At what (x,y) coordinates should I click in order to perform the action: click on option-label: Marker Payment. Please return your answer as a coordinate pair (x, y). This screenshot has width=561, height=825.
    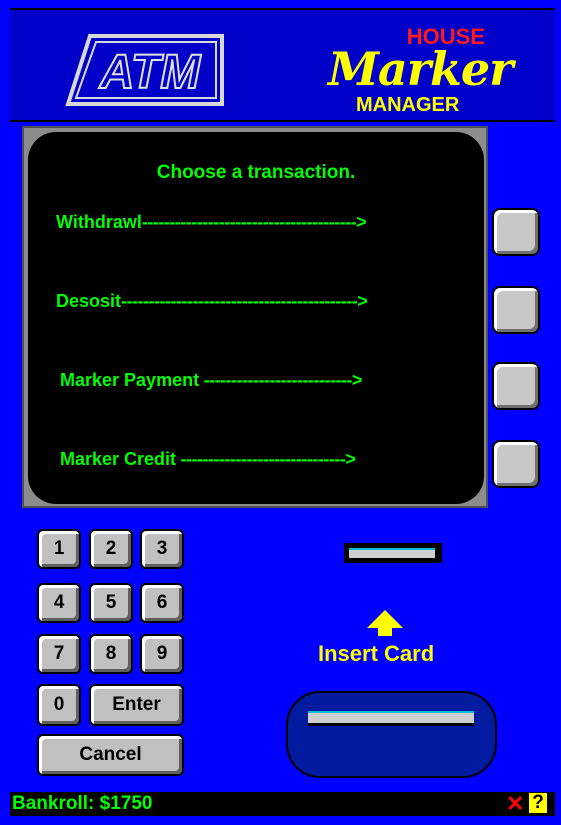
    Looking at the image, I should click on (130, 380).